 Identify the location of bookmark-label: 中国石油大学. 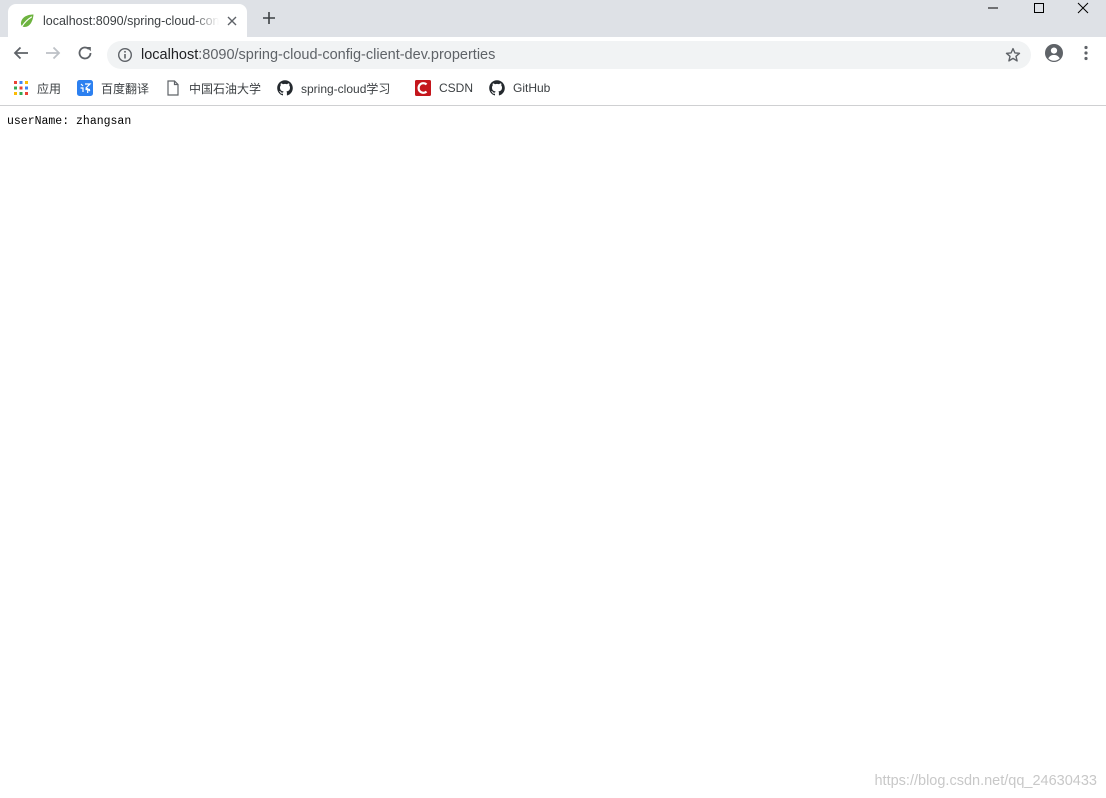
(225, 88).